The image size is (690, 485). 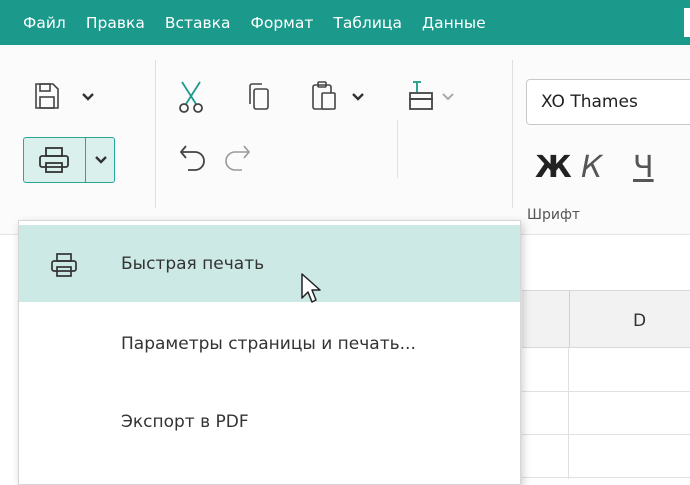 I want to click on italic-button: К, so click(x=591, y=168).